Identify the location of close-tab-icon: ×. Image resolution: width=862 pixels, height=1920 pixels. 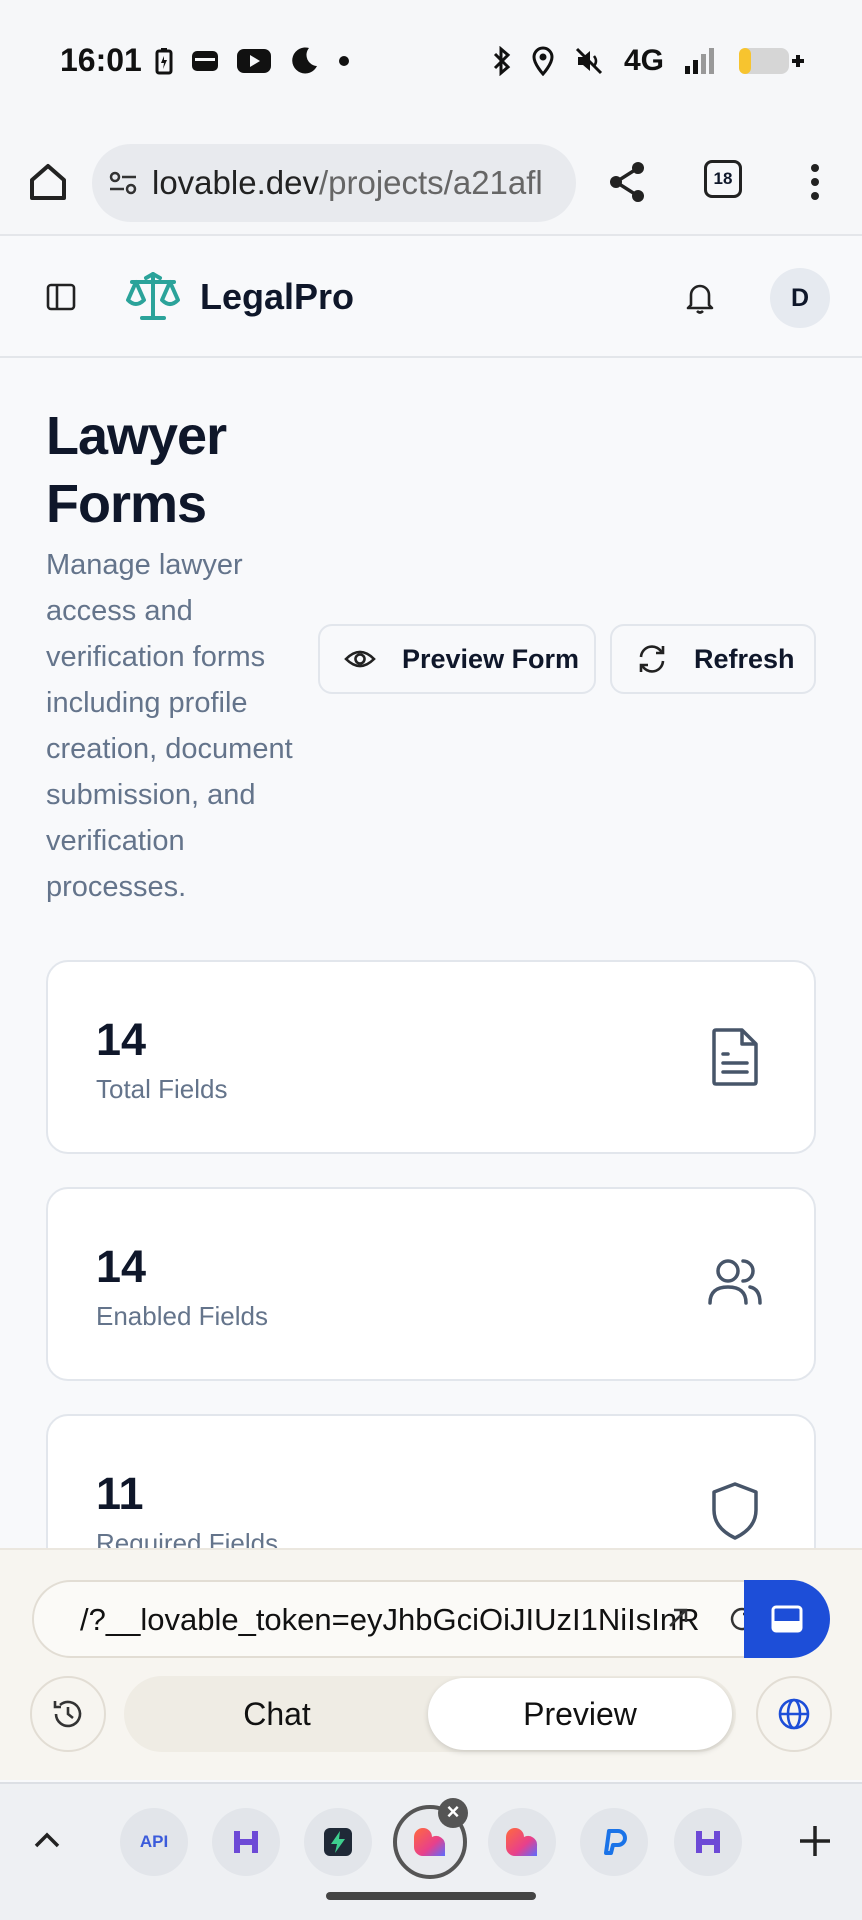
(453, 1813).